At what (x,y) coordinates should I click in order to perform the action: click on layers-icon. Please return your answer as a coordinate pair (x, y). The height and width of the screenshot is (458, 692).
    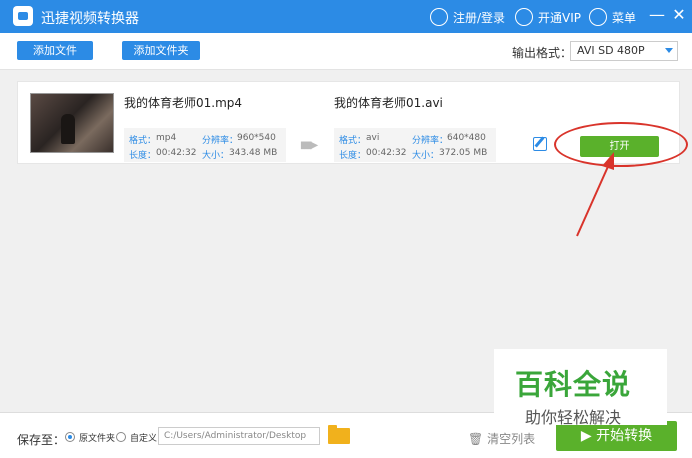
    Looking at the image, I should click on (598, 17).